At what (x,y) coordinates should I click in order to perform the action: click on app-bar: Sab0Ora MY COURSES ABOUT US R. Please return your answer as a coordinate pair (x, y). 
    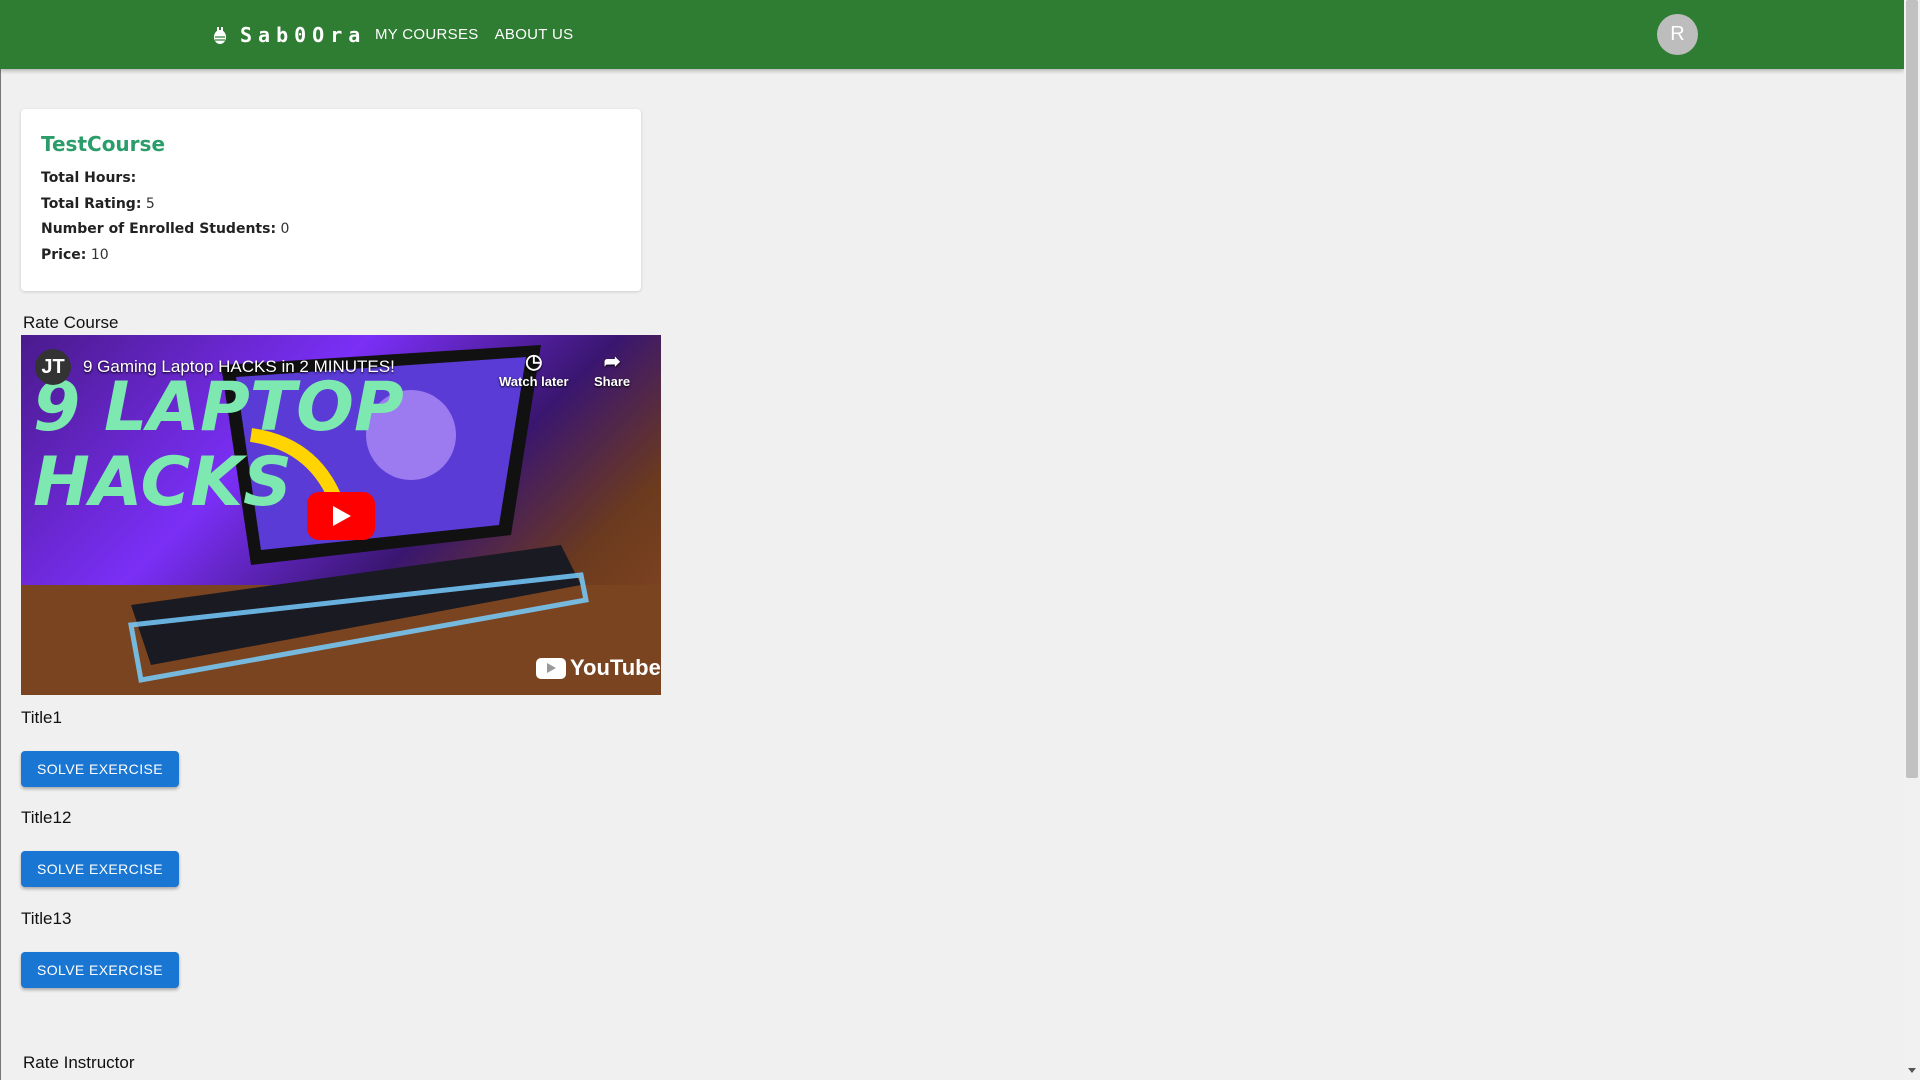
    Looking at the image, I should click on (952, 34).